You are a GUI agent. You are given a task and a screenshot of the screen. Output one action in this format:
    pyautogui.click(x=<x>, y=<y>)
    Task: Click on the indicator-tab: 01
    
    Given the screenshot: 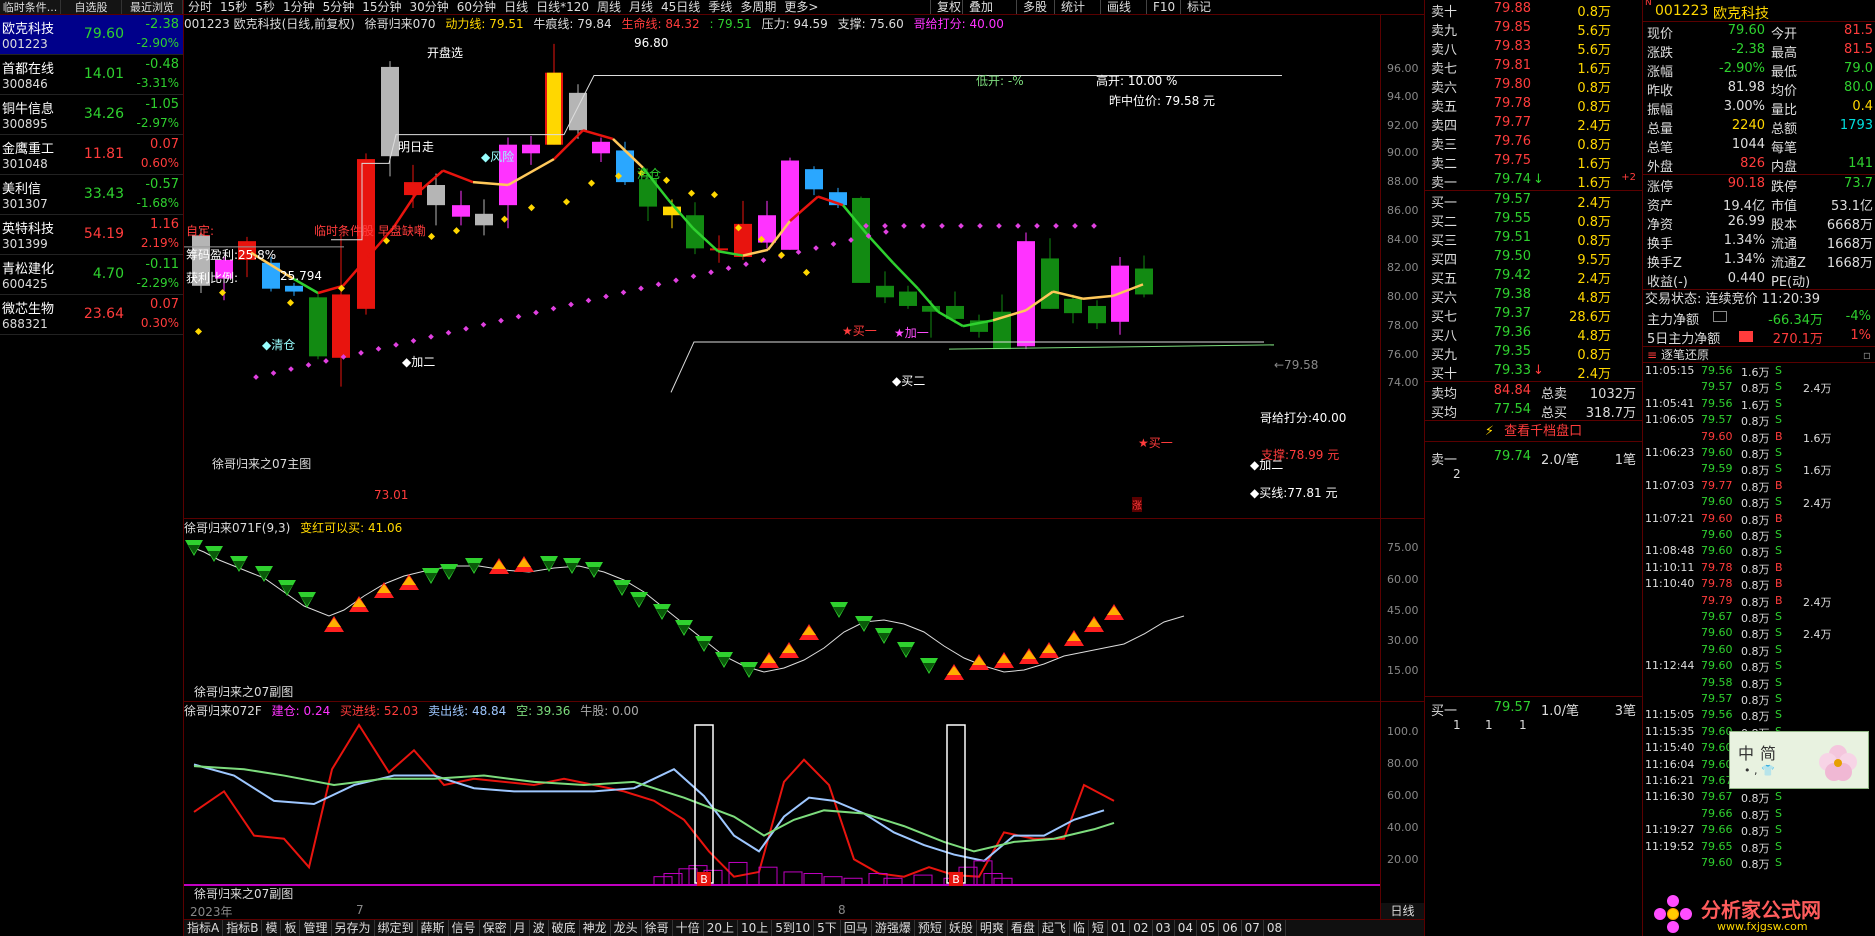 What is the action you would take?
    pyautogui.click(x=1119, y=928)
    